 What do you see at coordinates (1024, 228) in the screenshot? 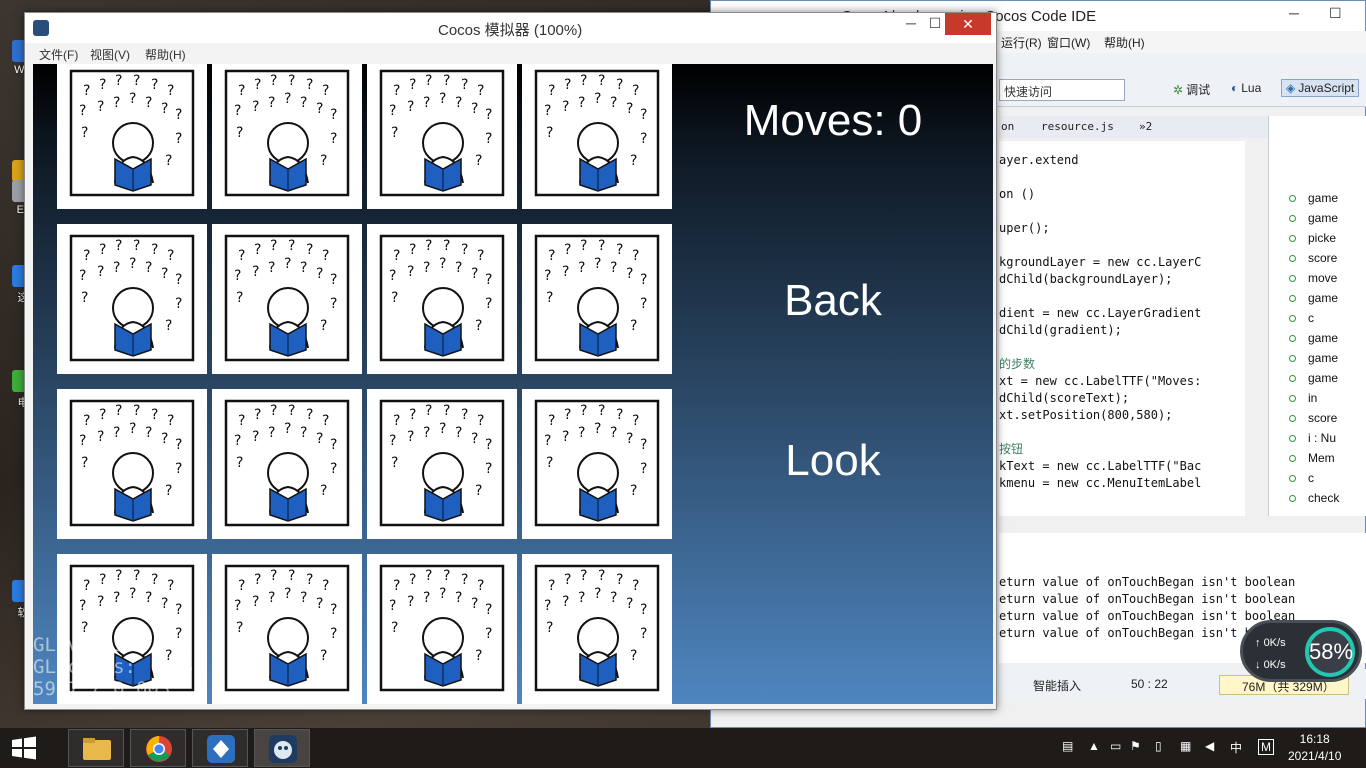
I see `code-line: uper();` at bounding box center [1024, 228].